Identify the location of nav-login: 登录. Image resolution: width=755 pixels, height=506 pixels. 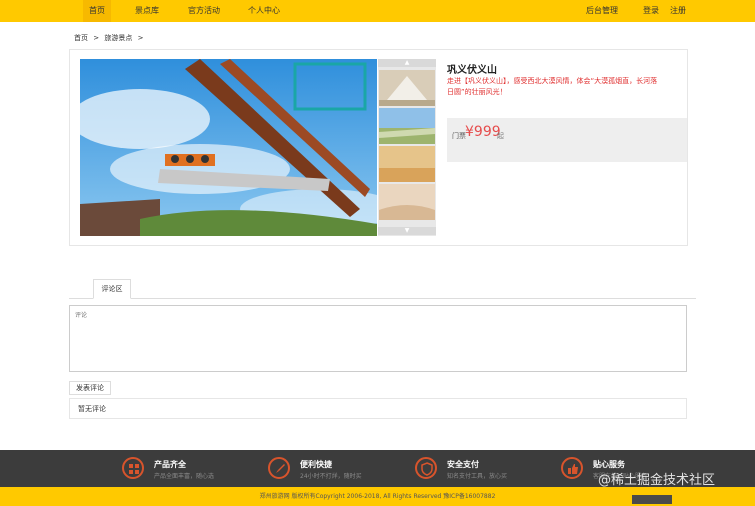
(651, 11).